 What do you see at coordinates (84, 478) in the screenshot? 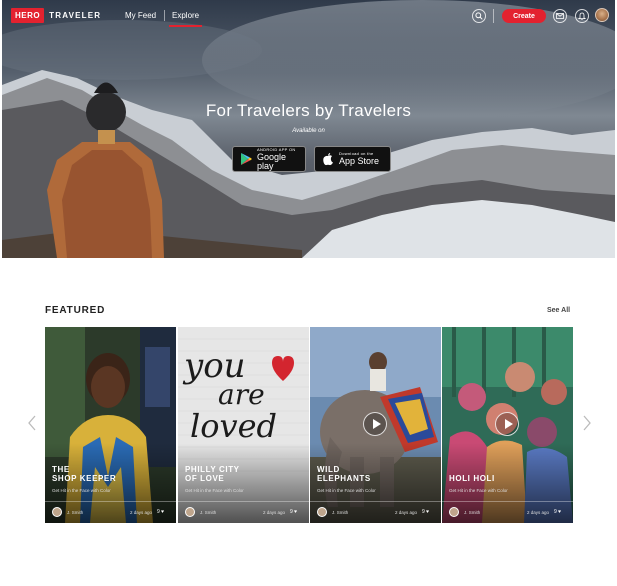
I see `card-title-line2: SHOP KEEPER` at bounding box center [84, 478].